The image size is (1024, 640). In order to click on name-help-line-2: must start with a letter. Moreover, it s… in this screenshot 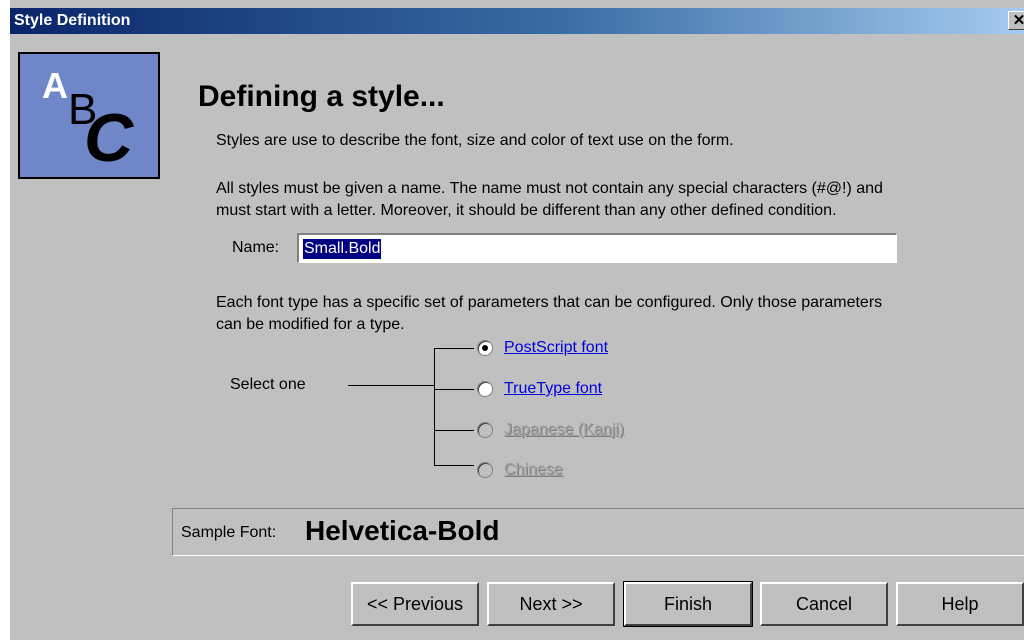, I will do `click(526, 210)`.